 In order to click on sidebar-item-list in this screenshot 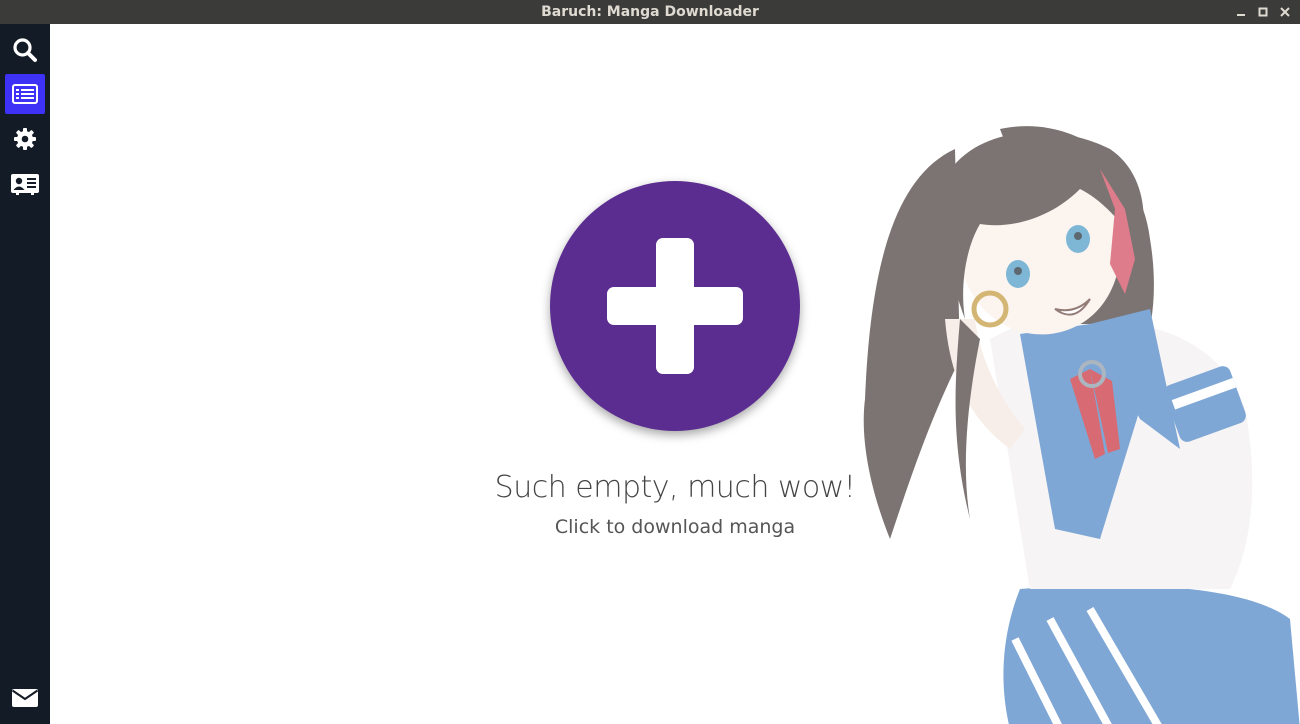, I will do `click(25, 94)`.